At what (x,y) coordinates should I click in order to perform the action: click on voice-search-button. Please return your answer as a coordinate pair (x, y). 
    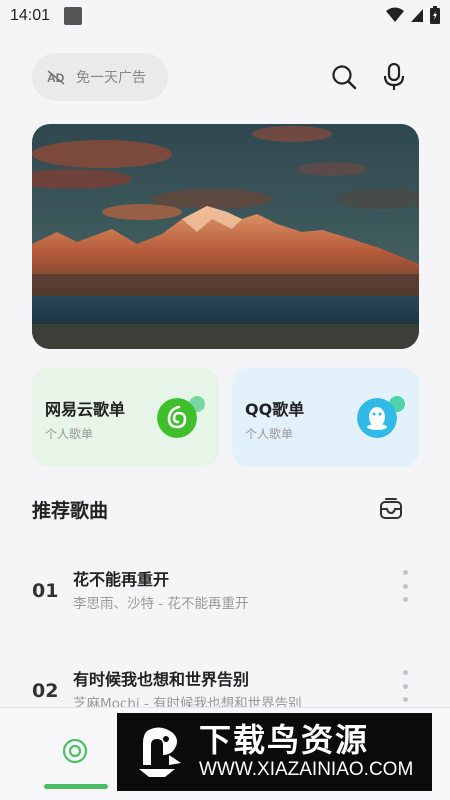
    Looking at the image, I should click on (394, 77).